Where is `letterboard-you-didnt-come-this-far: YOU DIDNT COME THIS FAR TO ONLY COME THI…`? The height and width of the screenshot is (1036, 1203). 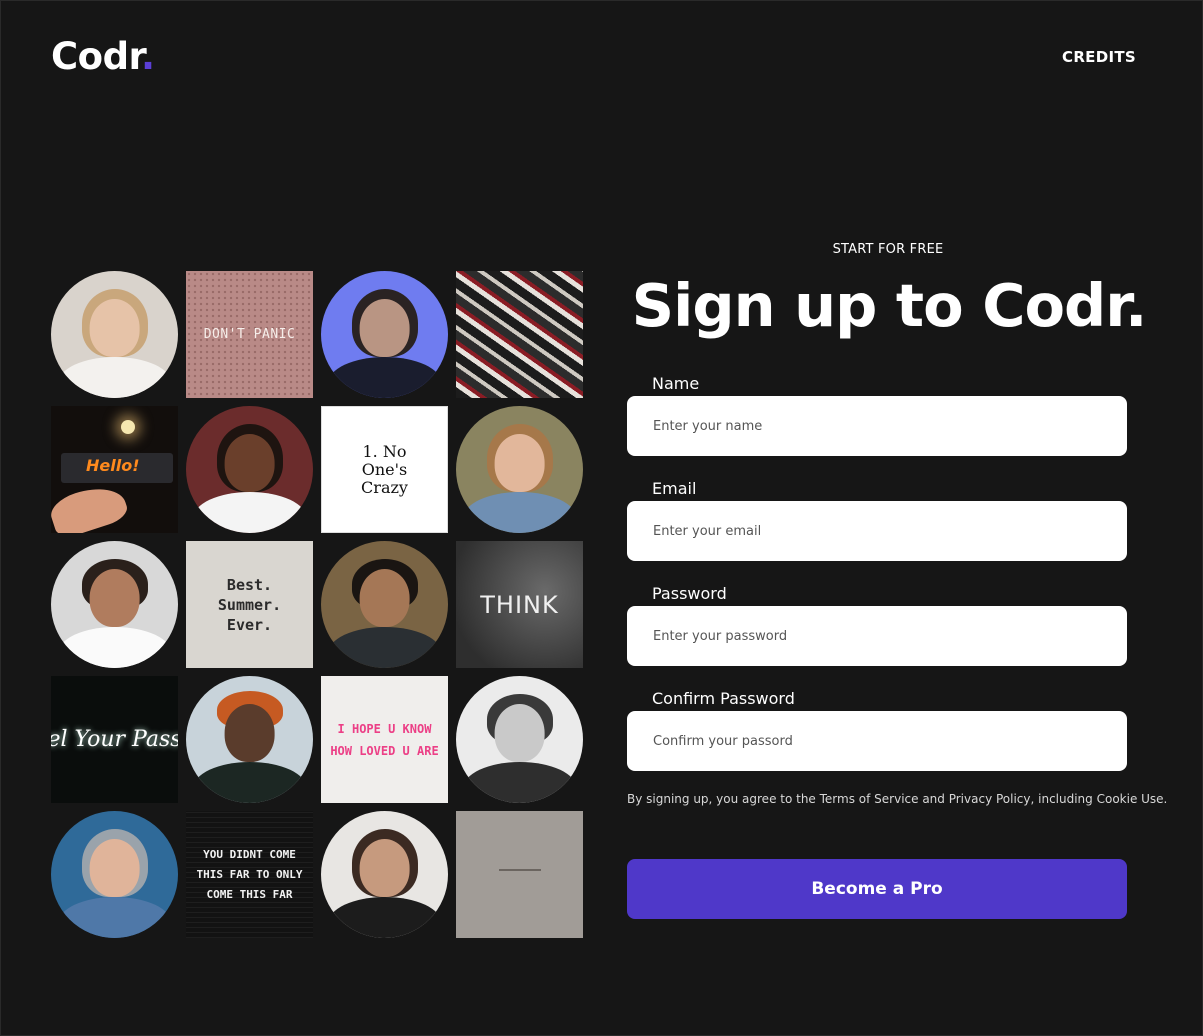
letterboard-you-didnt-come-this-far: YOU DIDNT COME THIS FAR TO ONLY COME THI… is located at coordinates (249, 874).